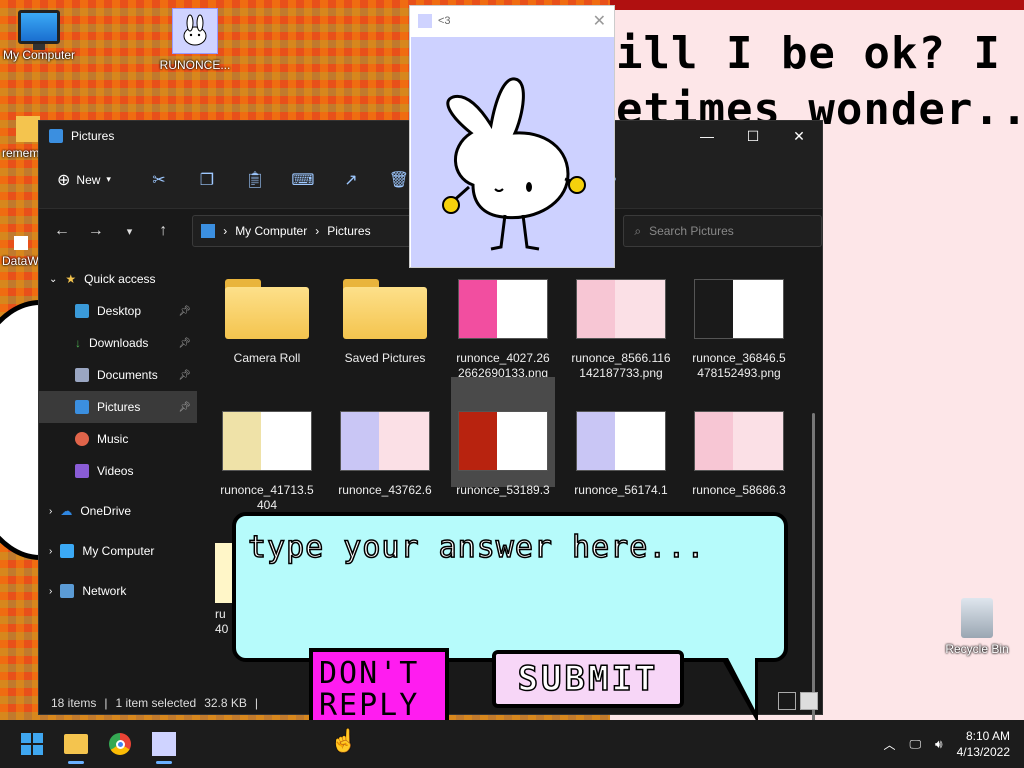 The width and height of the screenshot is (1024, 768). I want to click on maximize-button: ☐, so click(753, 136).